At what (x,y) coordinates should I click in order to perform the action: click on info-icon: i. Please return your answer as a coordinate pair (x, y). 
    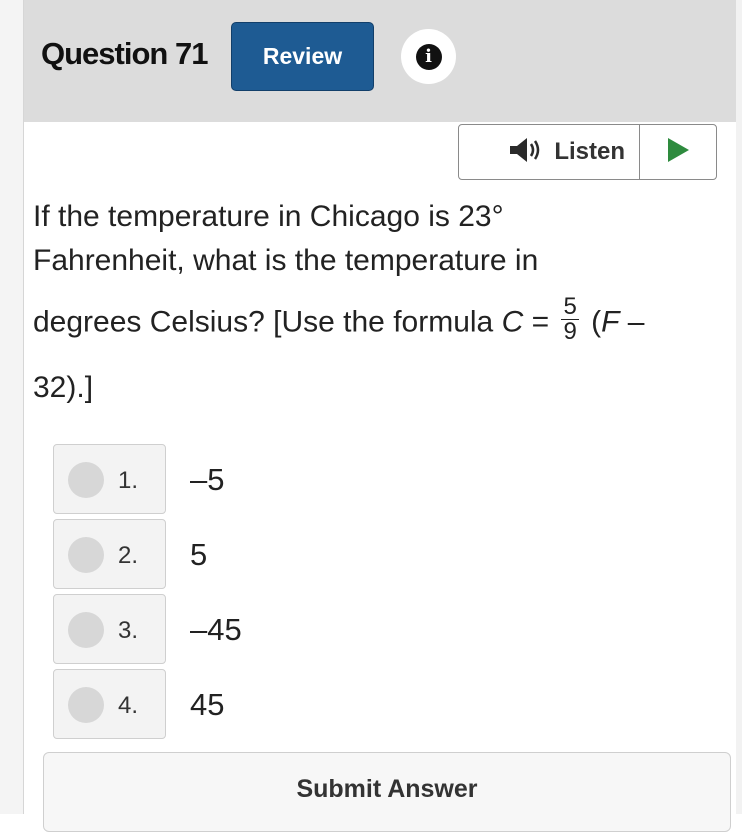
    Looking at the image, I should click on (428, 56).